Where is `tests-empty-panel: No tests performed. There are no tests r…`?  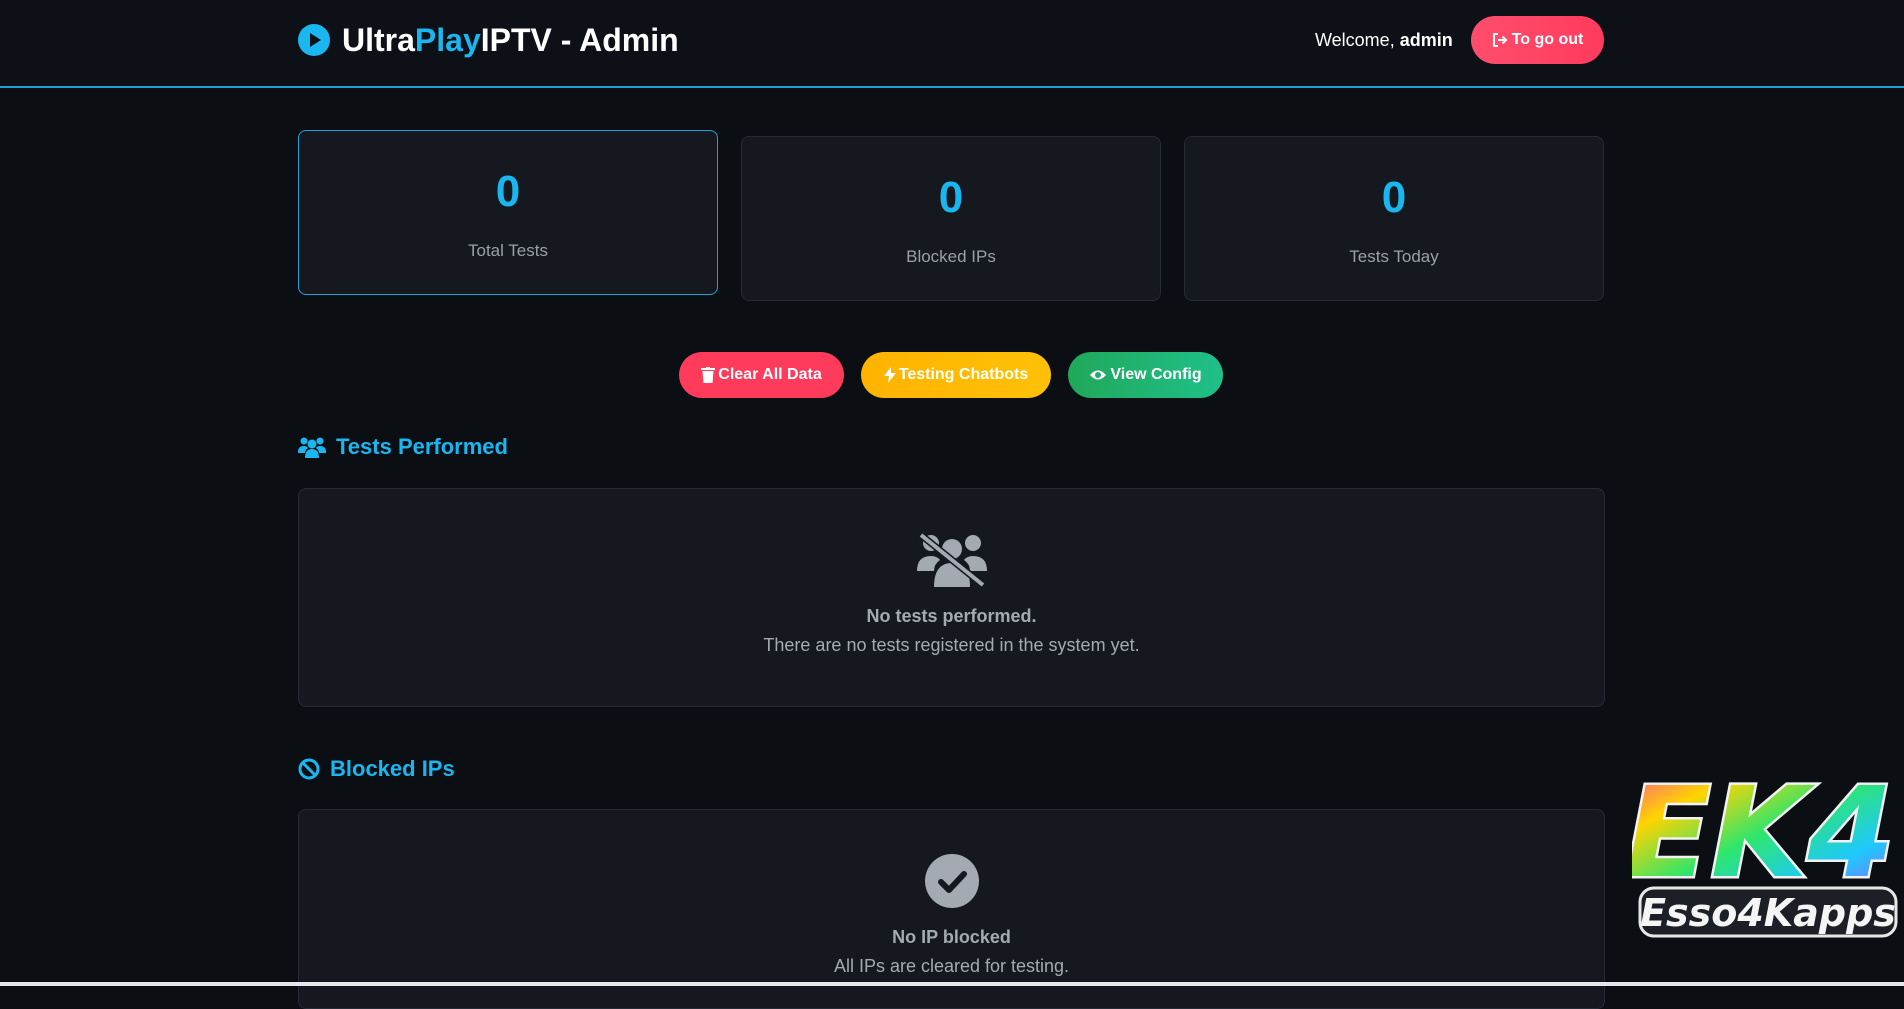
tests-empty-panel: No tests performed. There are no tests r… is located at coordinates (951, 597).